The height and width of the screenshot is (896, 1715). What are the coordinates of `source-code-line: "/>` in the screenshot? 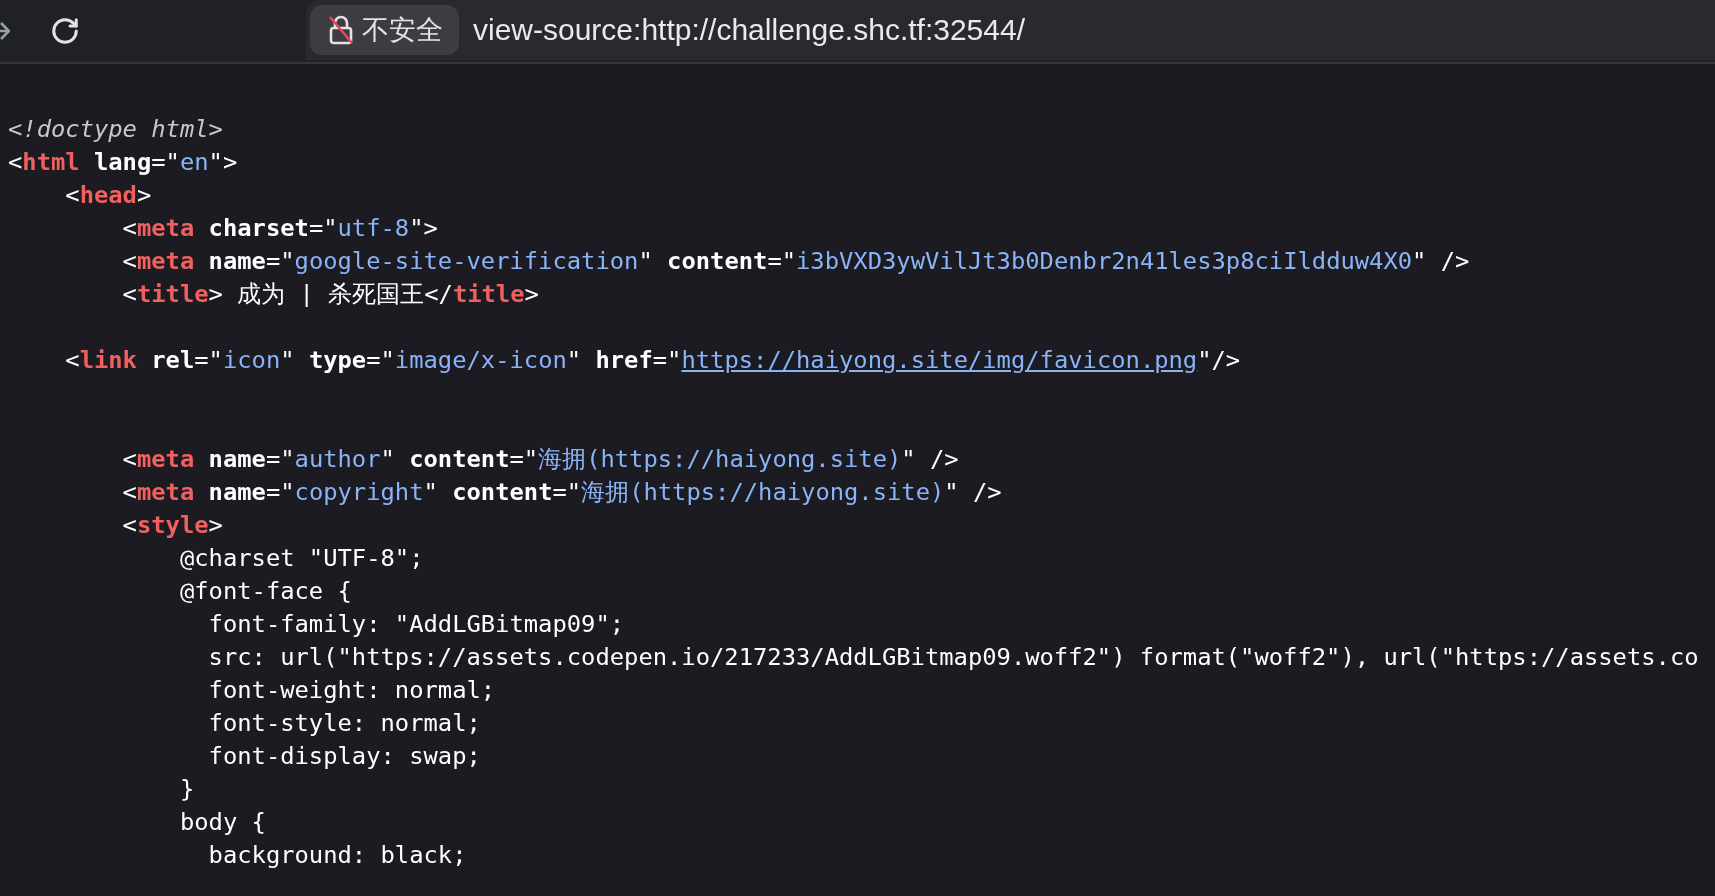 It's located at (1219, 360).